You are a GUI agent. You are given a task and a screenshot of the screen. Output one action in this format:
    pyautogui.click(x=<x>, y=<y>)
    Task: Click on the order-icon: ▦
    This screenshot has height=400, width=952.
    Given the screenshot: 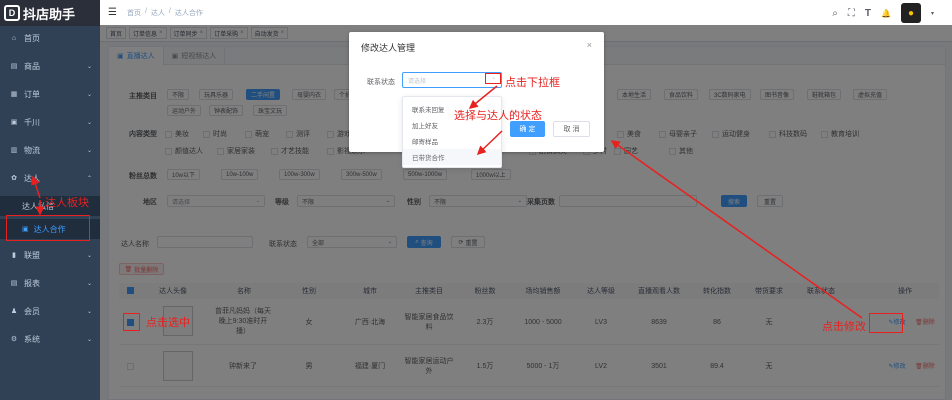 What is the action you would take?
    pyautogui.click(x=14, y=94)
    